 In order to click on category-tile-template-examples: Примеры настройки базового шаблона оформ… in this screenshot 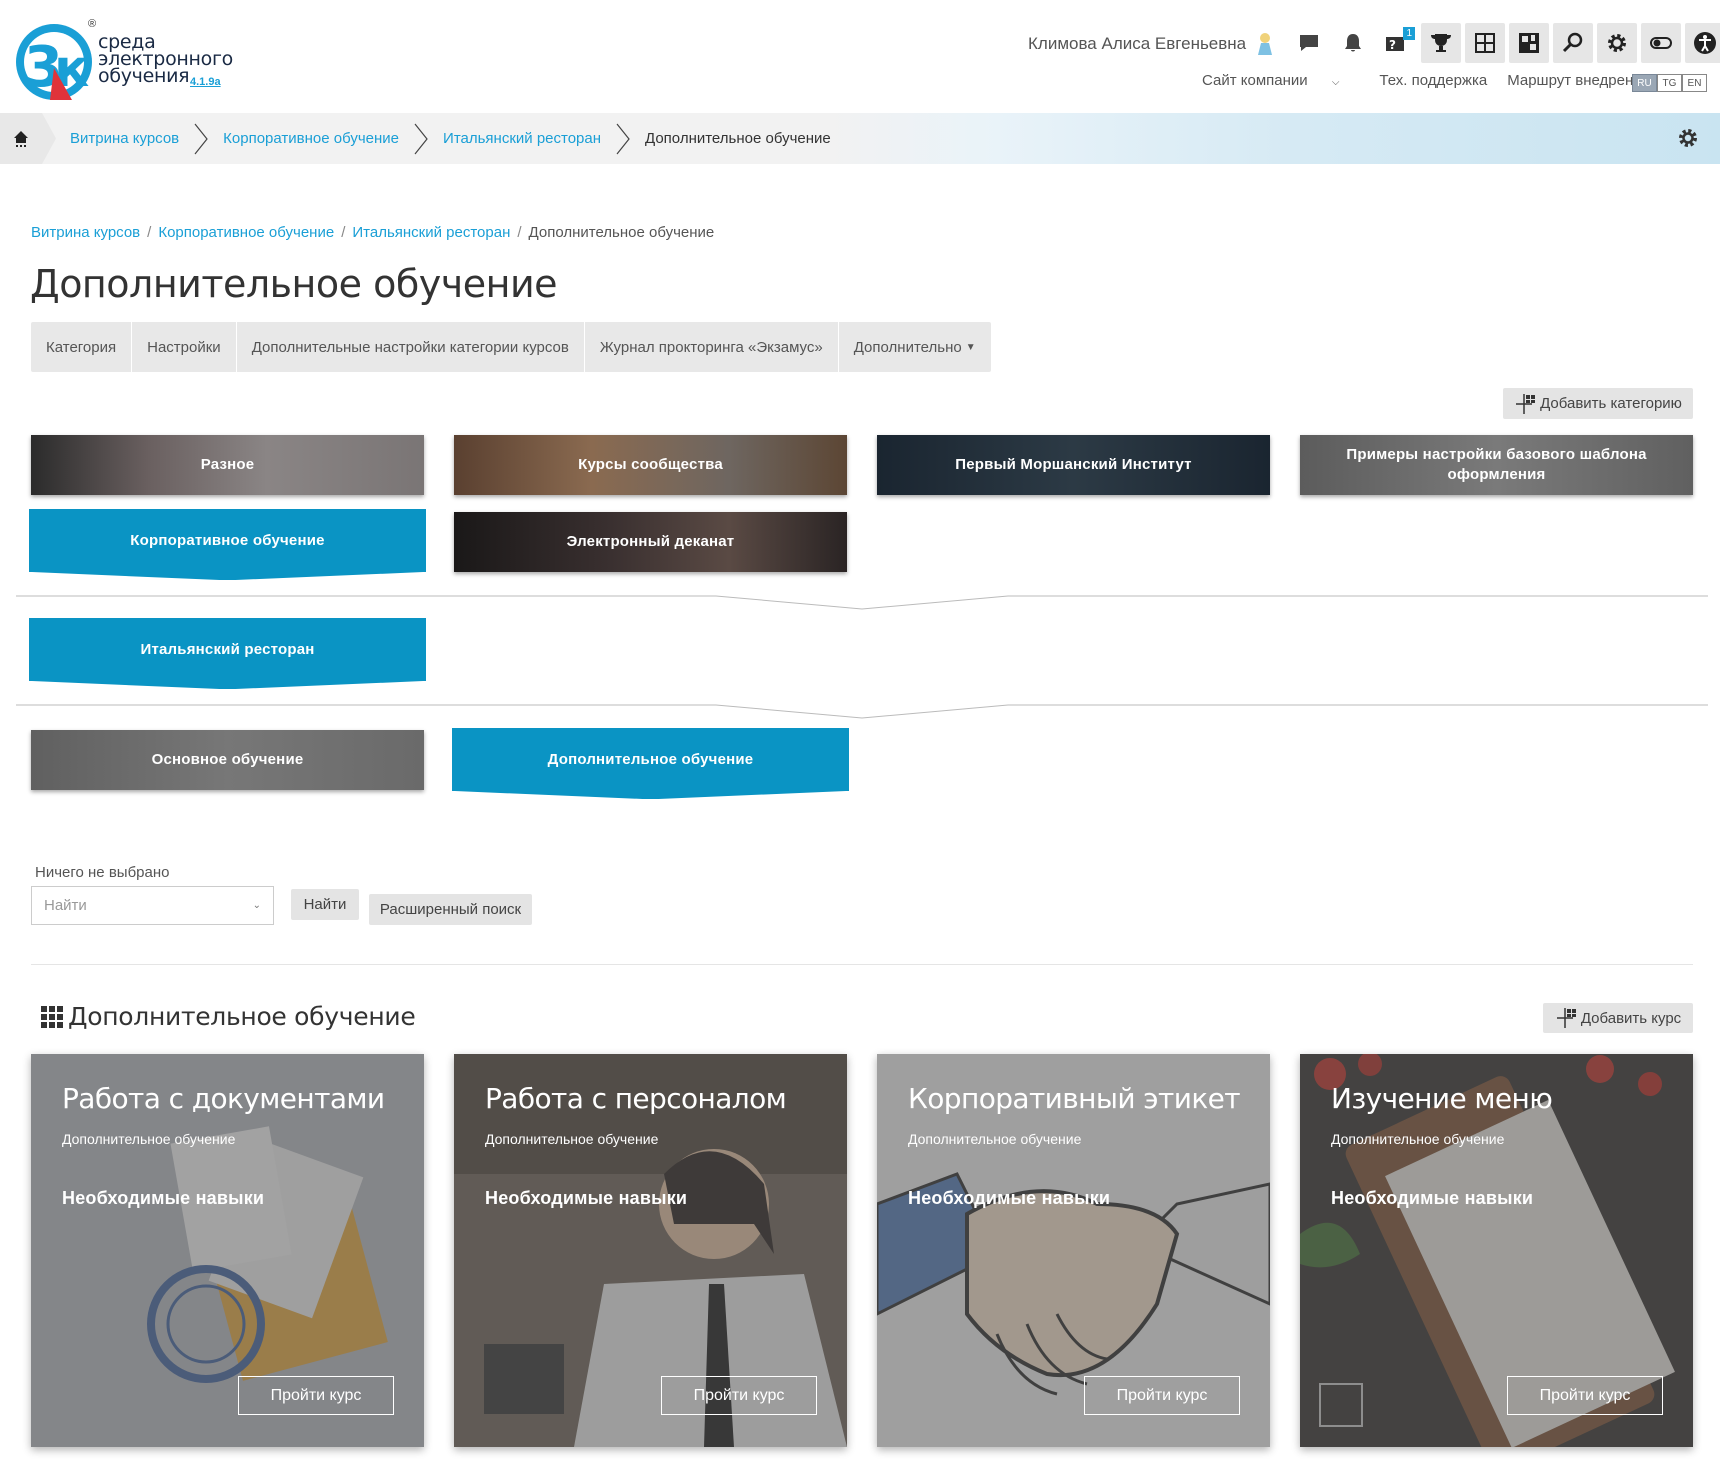, I will do `click(1496, 465)`.